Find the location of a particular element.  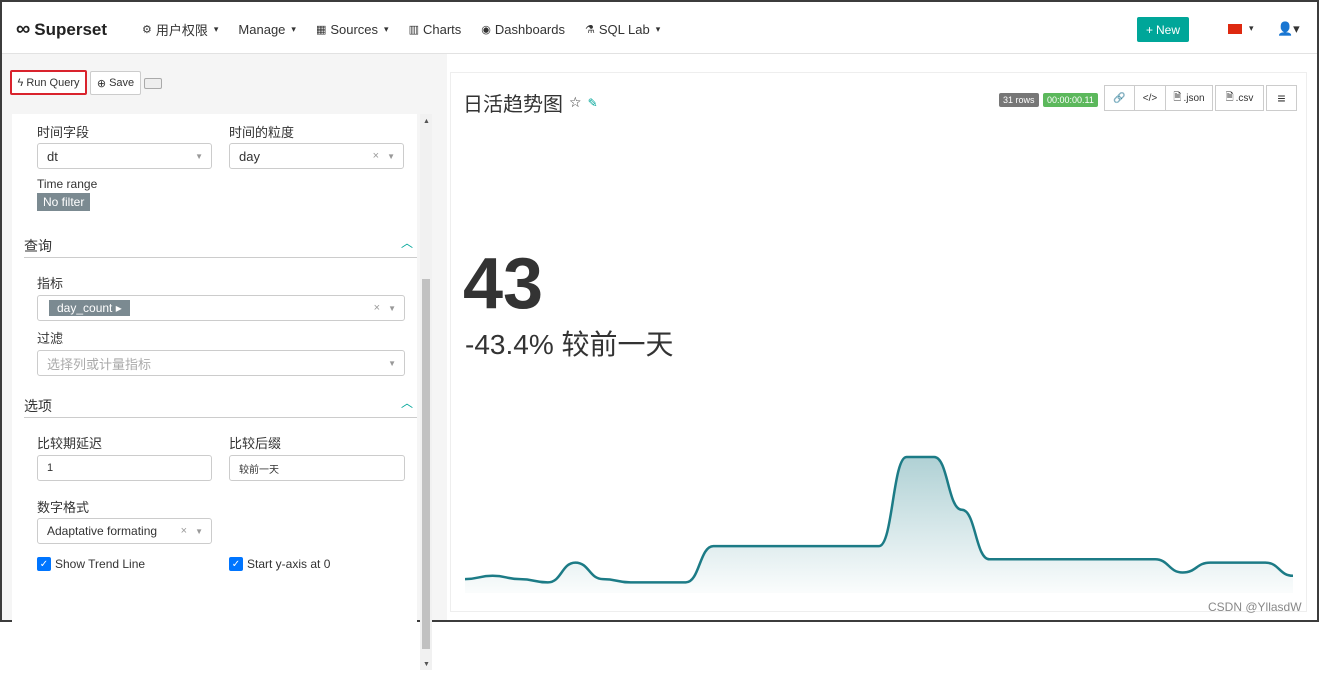

query-time-badge: 00:00:00.11 is located at coordinates (1070, 100).